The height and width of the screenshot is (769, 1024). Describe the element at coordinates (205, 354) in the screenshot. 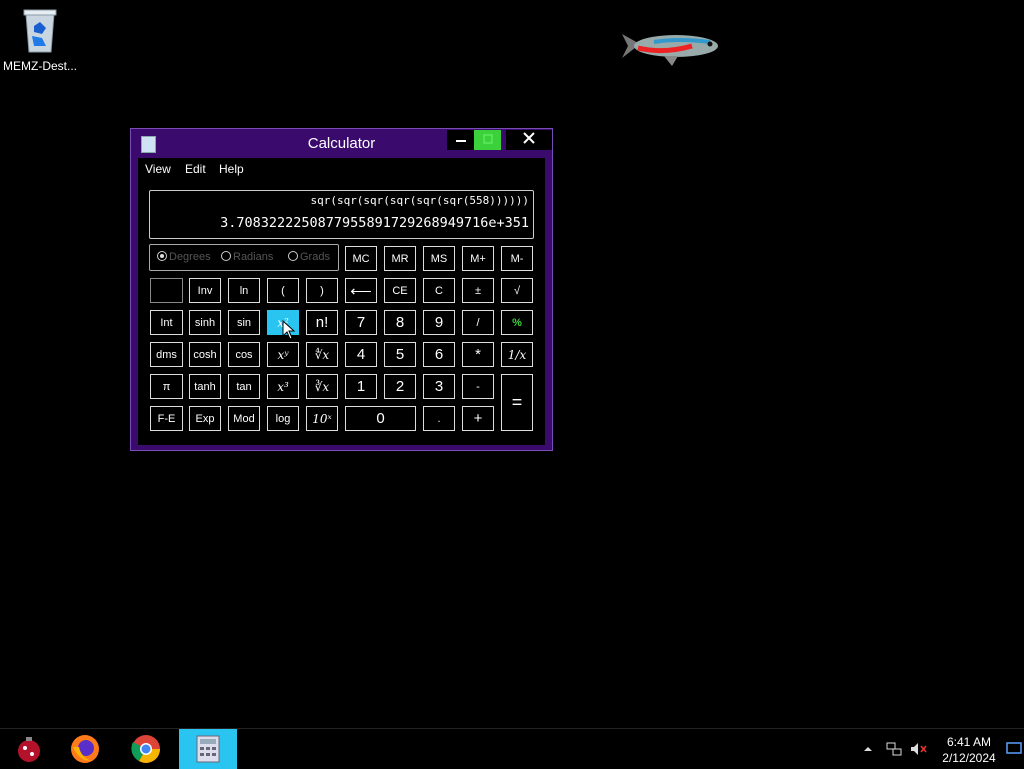

I see `key-cosh: cosh` at that location.